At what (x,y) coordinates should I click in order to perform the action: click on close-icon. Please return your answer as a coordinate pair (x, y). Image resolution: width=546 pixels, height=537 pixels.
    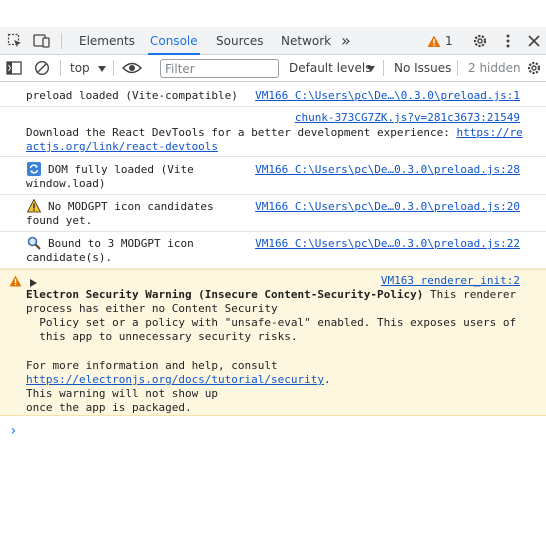
    Looking at the image, I should click on (534, 41).